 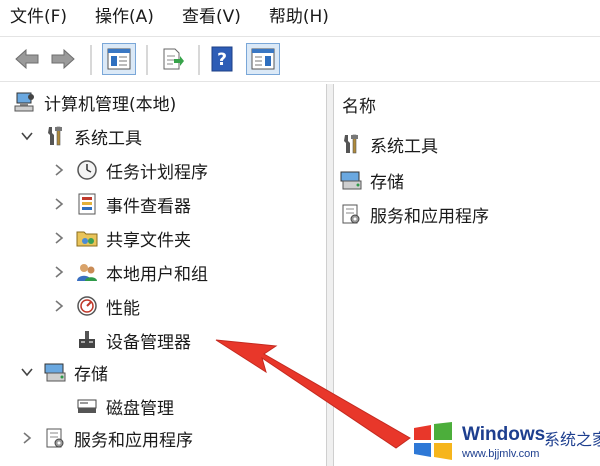 I want to click on tree-item-storage: 存储, so click(x=64, y=372).